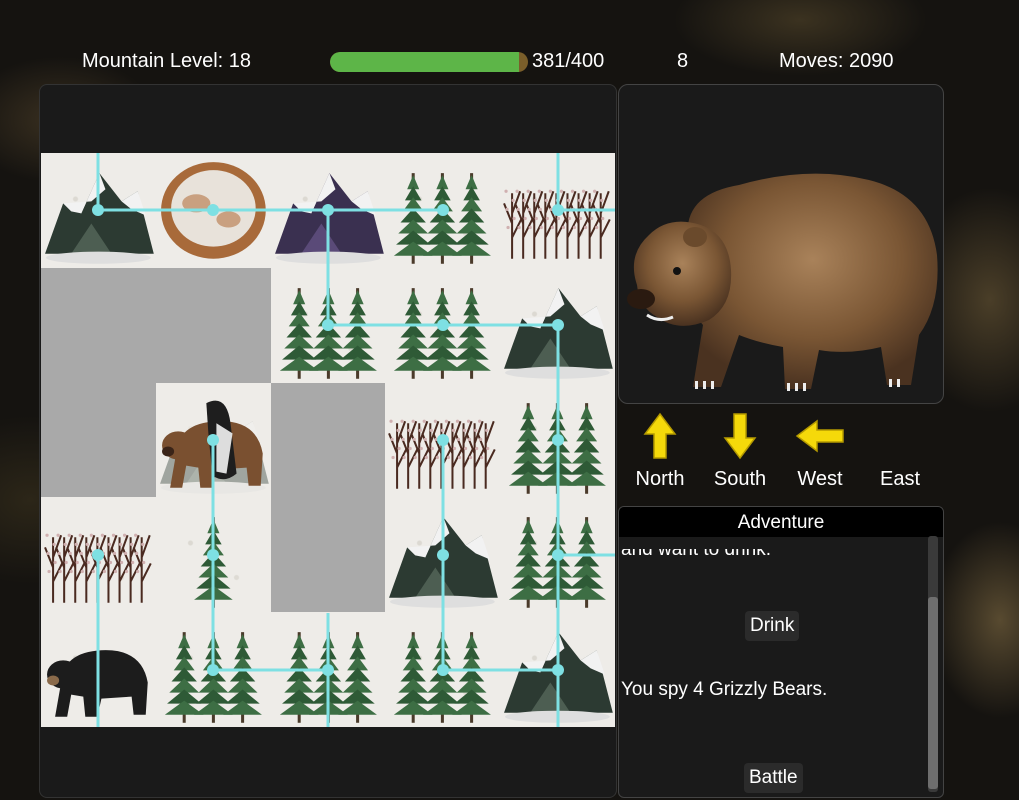 The width and height of the screenshot is (1019, 800). Describe the element at coordinates (167, 61) in the screenshot. I see `mountain-level: Mountain Level: 18` at that location.